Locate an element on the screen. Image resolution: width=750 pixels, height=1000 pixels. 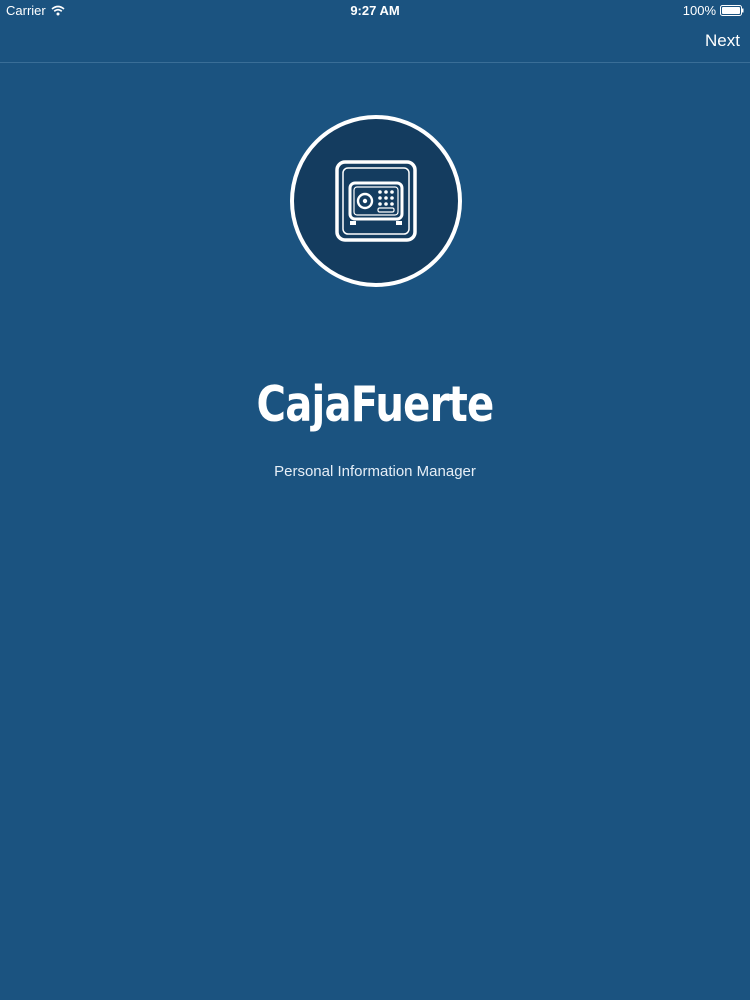
status-time: 9:27 AM is located at coordinates (375, 10).